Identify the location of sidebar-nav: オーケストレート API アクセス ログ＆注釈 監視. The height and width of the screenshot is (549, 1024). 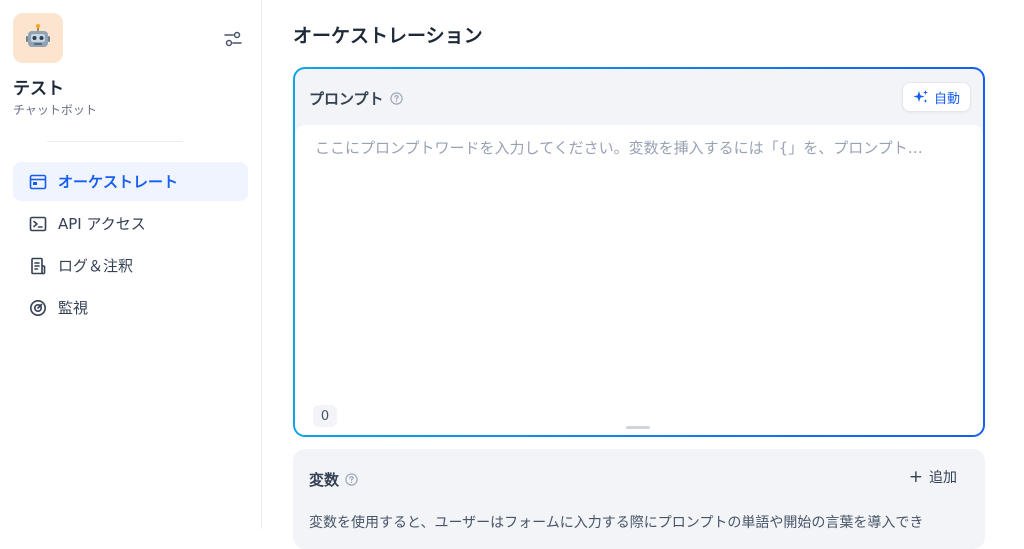
(130, 246).